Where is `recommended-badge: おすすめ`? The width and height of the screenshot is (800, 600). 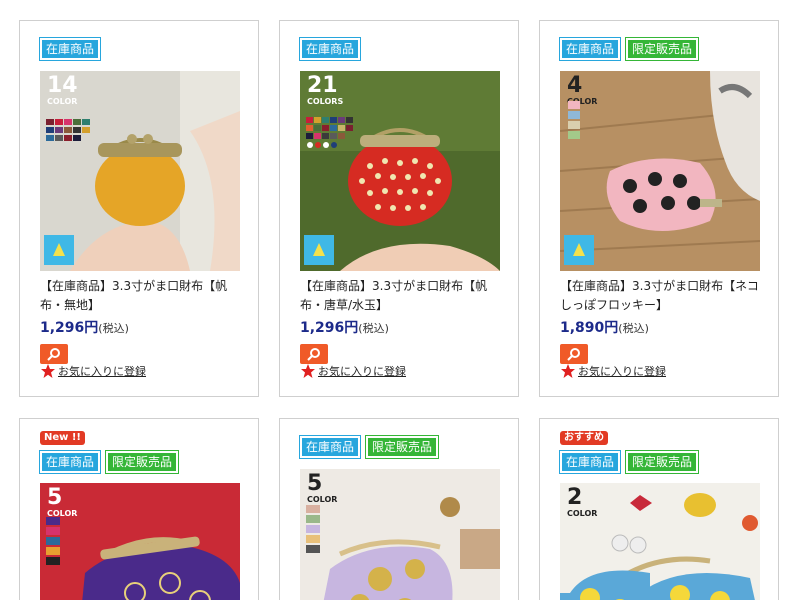 recommended-badge: おすすめ is located at coordinates (584, 438).